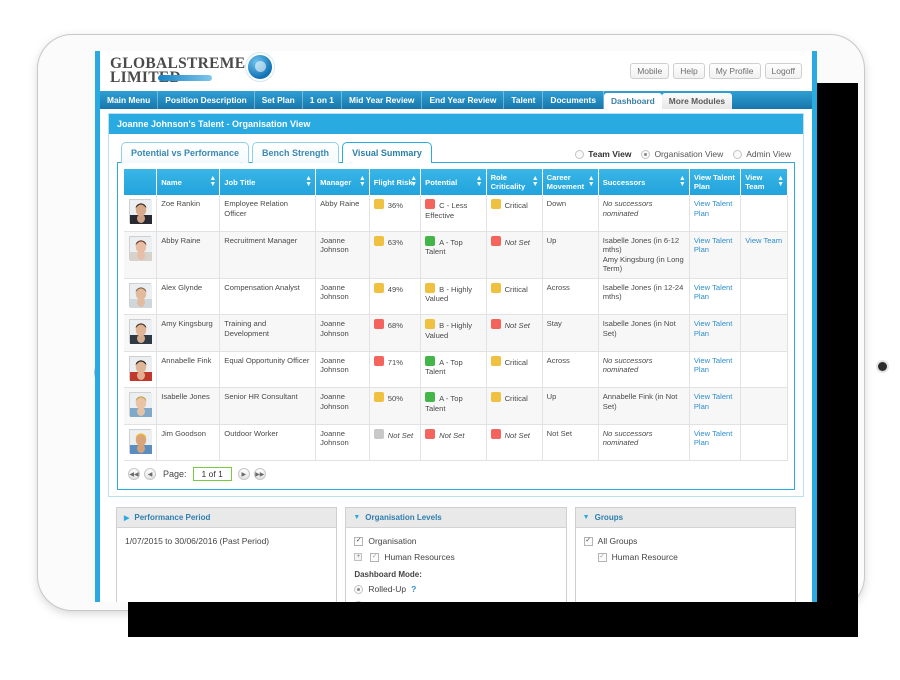 Image resolution: width=900 pixels, height=680 pixels. What do you see at coordinates (268, 406) in the screenshot?
I see `job-title-cell: Senior HR Consultant` at bounding box center [268, 406].